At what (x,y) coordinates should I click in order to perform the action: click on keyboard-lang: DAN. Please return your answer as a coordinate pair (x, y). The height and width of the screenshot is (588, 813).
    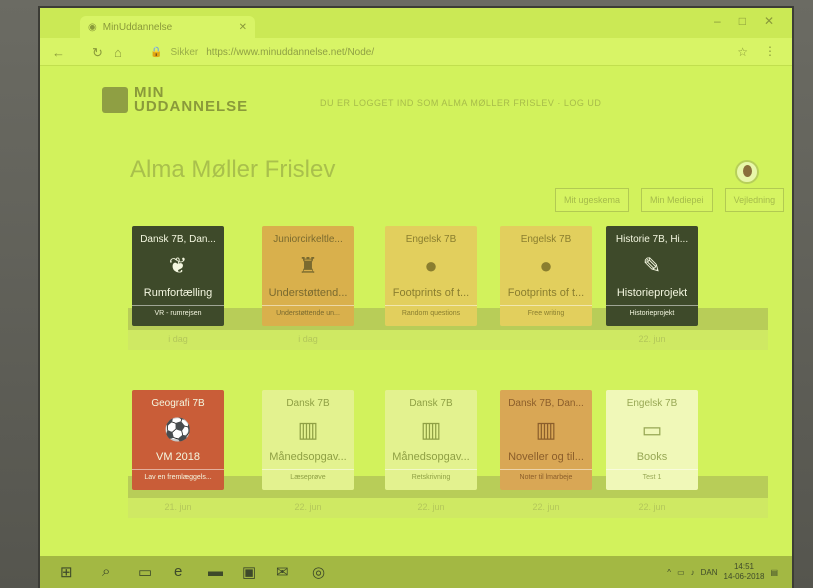
    Looking at the image, I should click on (709, 572).